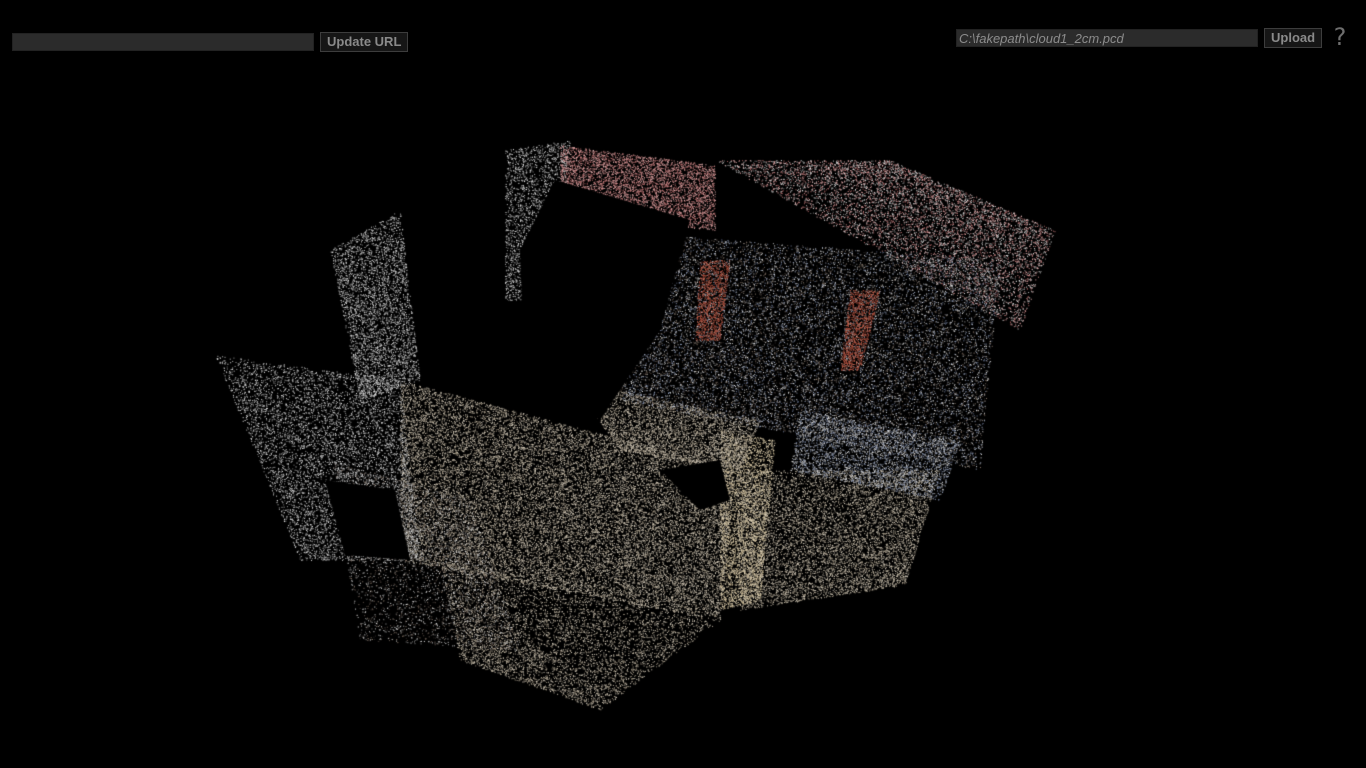 The width and height of the screenshot is (1366, 768). What do you see at coordinates (364, 42) in the screenshot?
I see `update-url-button: Update URL` at bounding box center [364, 42].